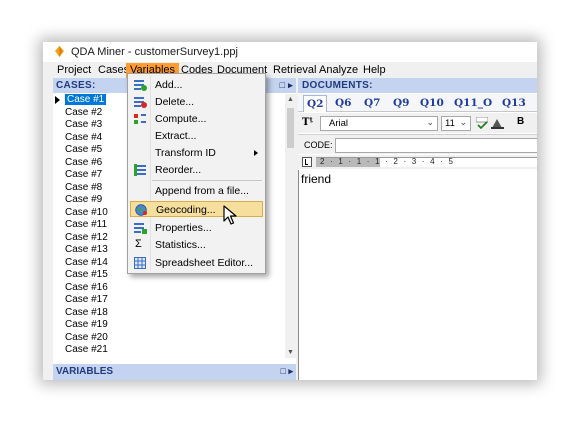 This screenshot has height=422, width=580. I want to click on case-row: Case #17, so click(169, 300).